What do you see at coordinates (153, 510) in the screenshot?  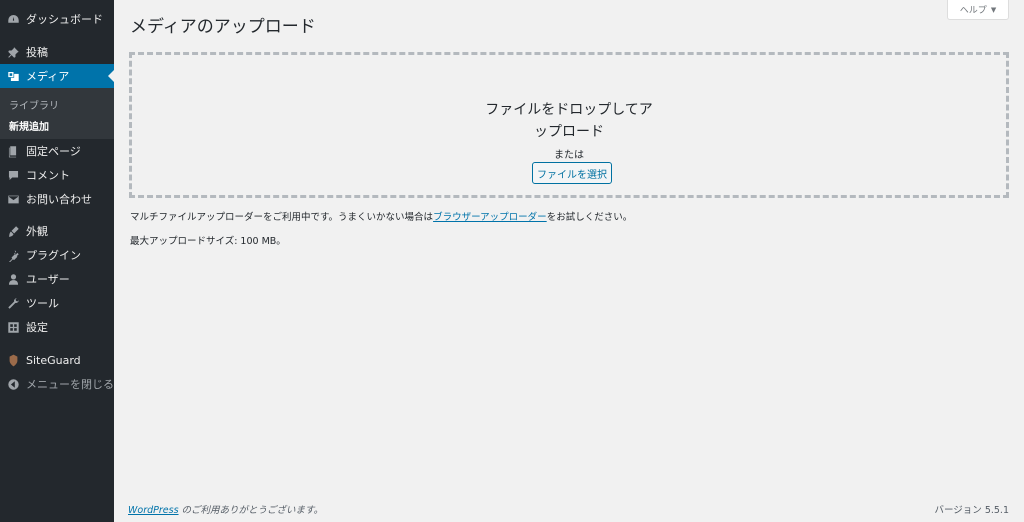 I see `wordpress-link: WordPress` at bounding box center [153, 510].